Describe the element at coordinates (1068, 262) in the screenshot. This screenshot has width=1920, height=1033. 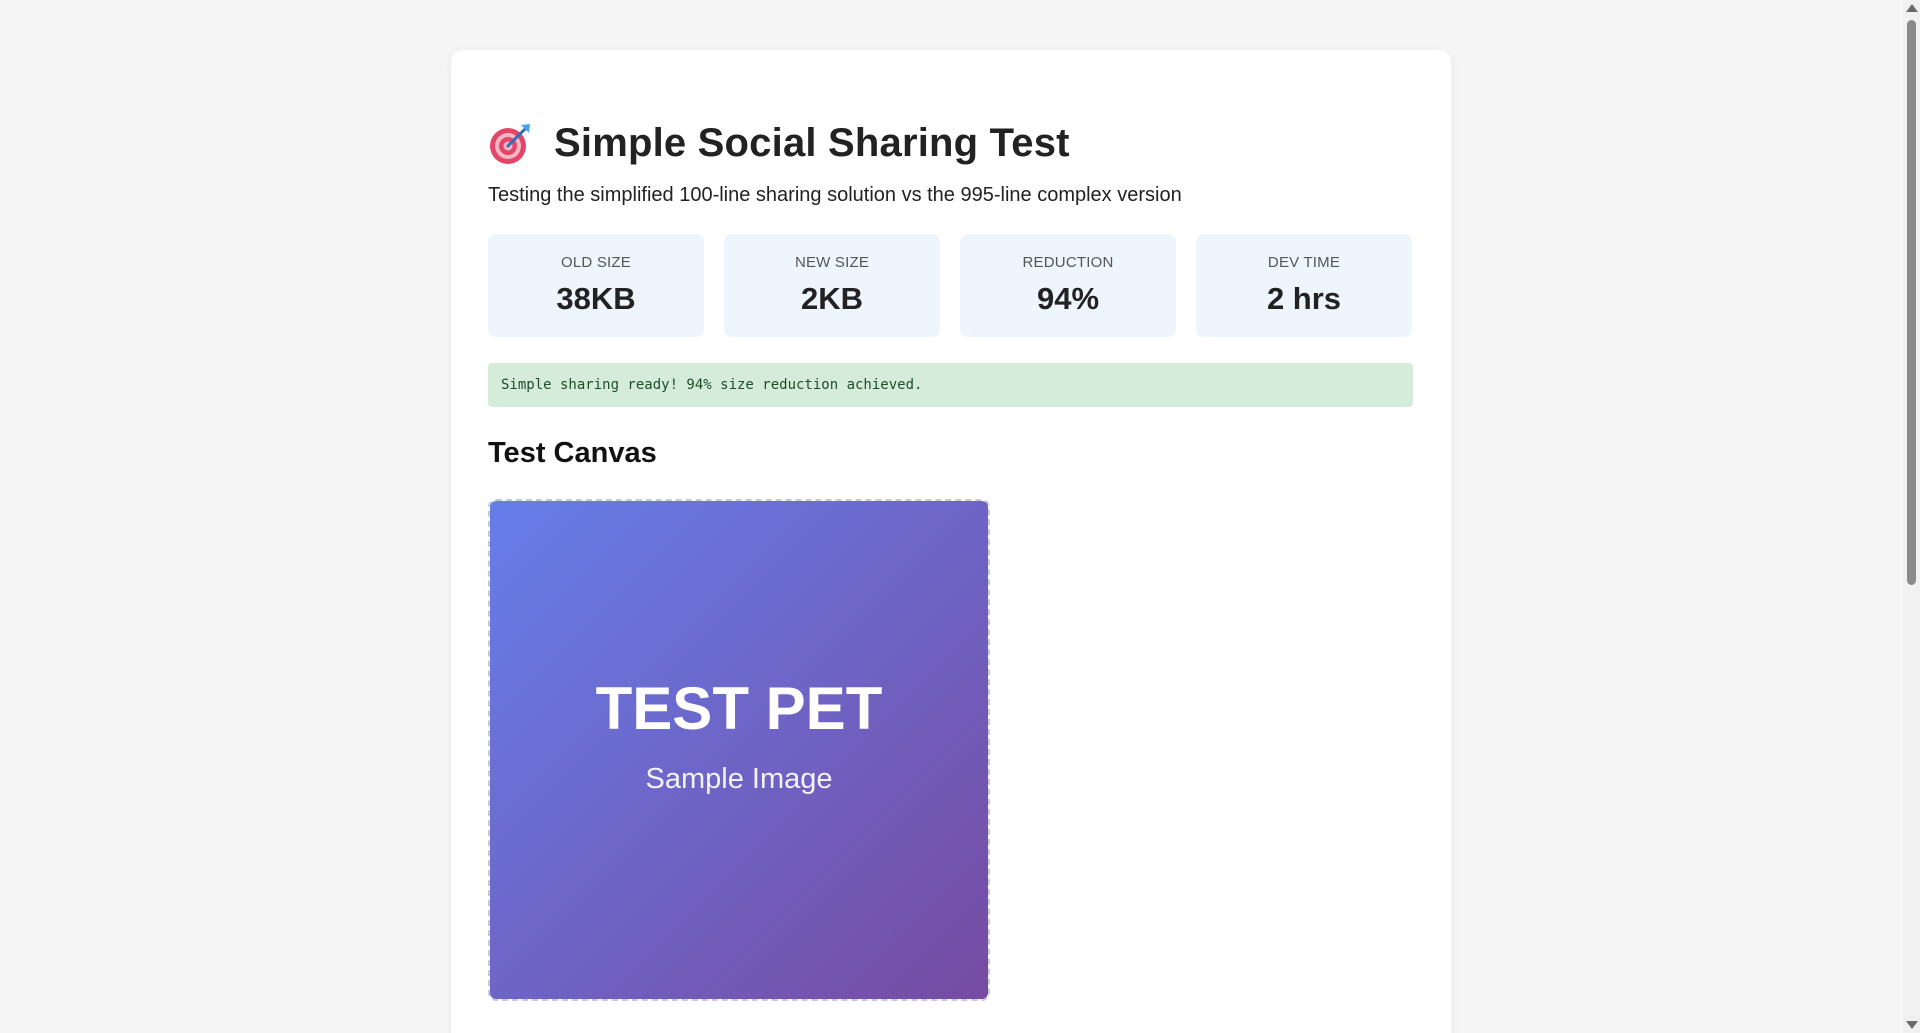
I see `stat-label: REDUCTION` at that location.